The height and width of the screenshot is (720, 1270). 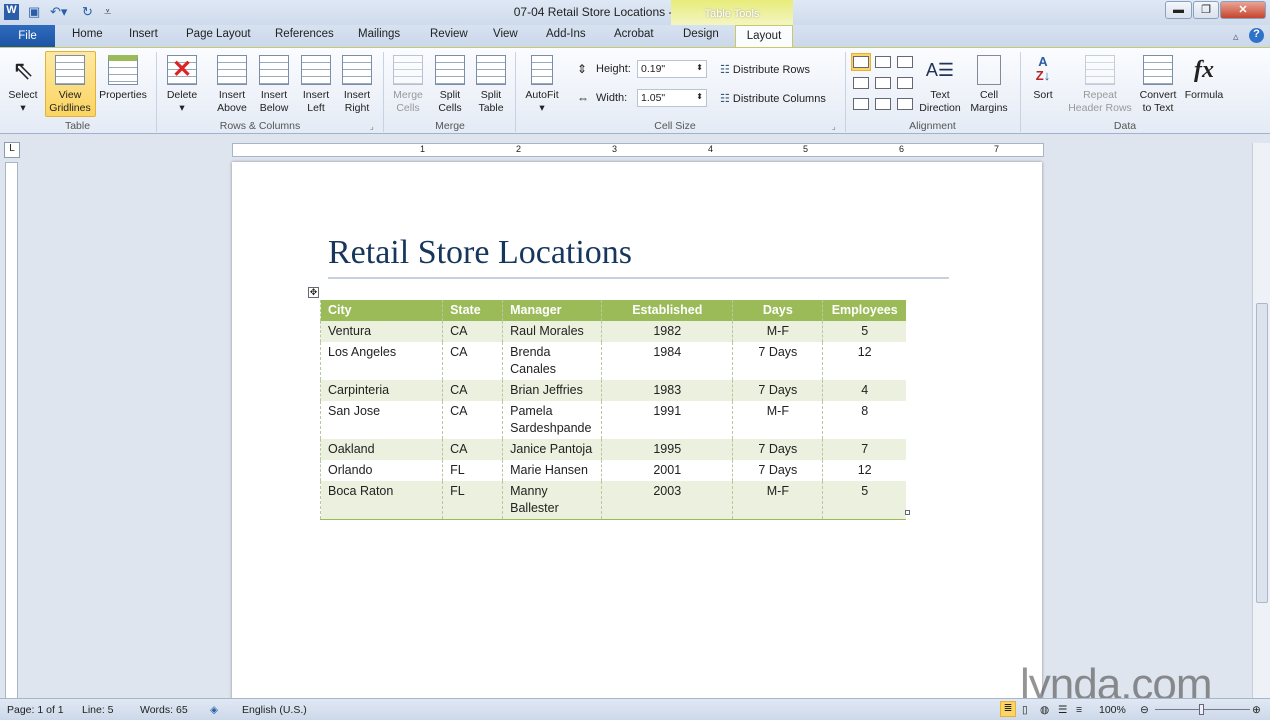 What do you see at coordinates (667, 470) in the screenshot?
I see `cell-established: 2001` at bounding box center [667, 470].